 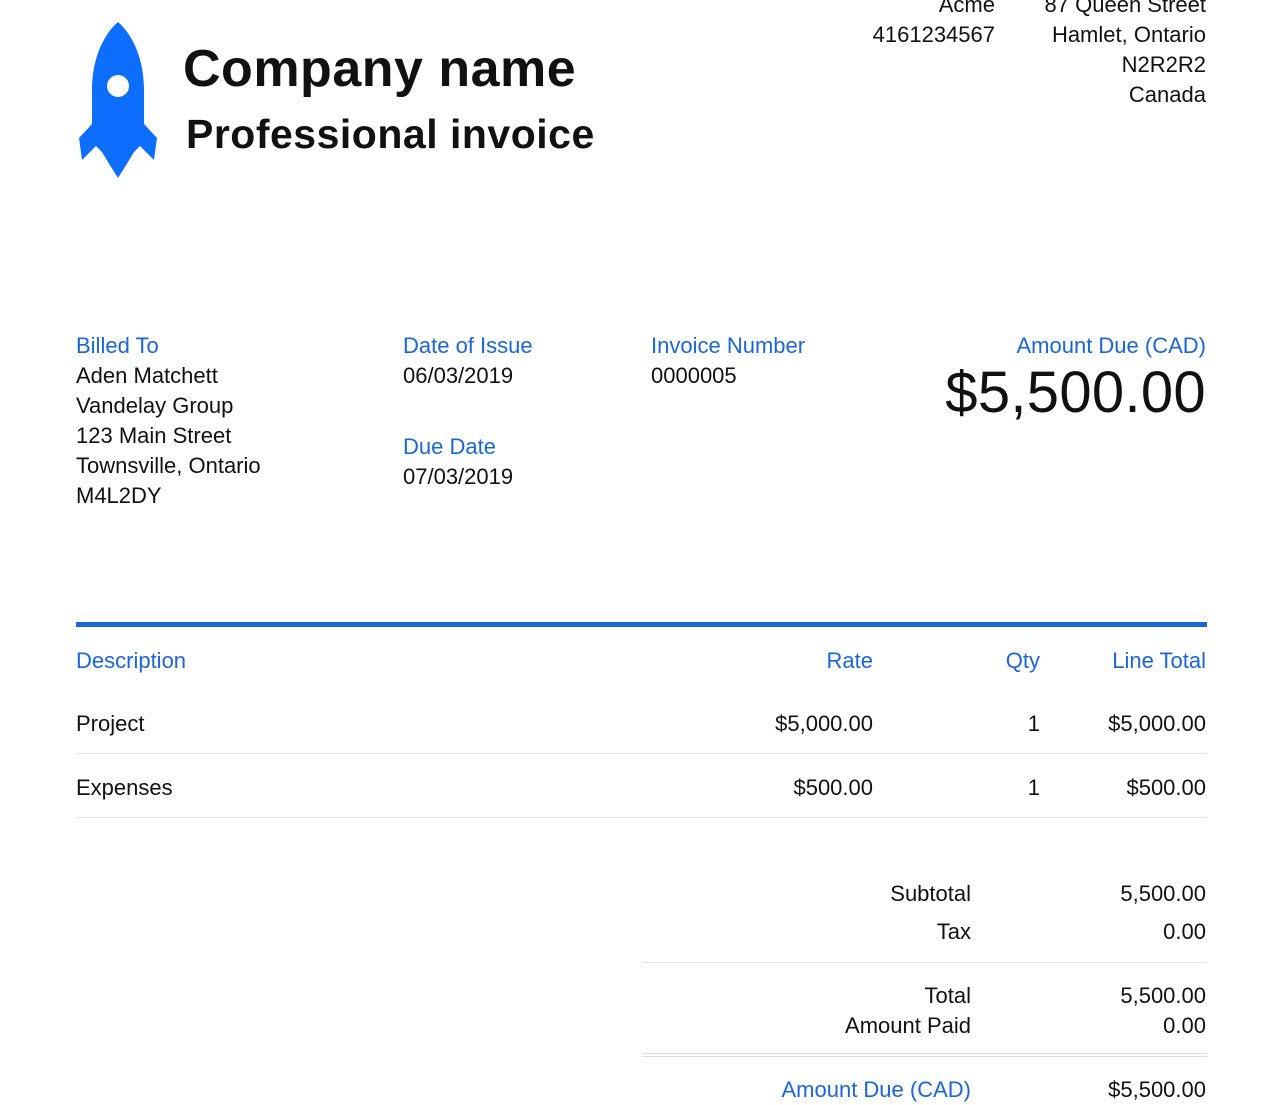 What do you see at coordinates (933, 34) in the screenshot?
I see `sender-phone: 4161234567` at bounding box center [933, 34].